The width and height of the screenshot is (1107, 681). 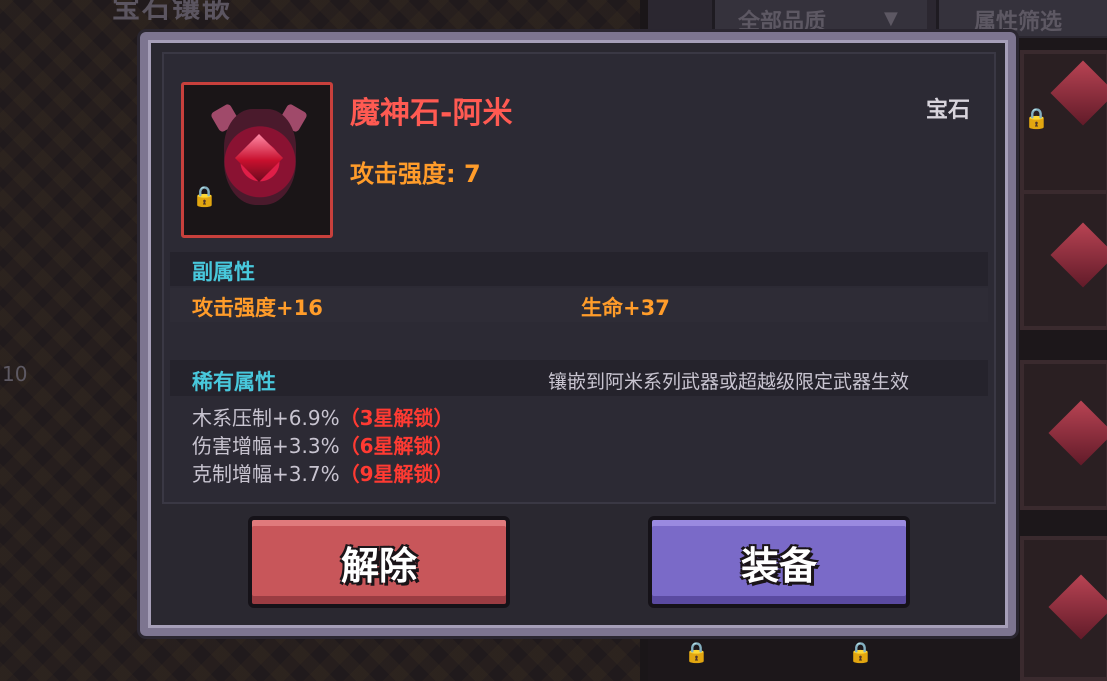 I want to click on item-name: 魔神石-阿米, so click(x=431, y=113).